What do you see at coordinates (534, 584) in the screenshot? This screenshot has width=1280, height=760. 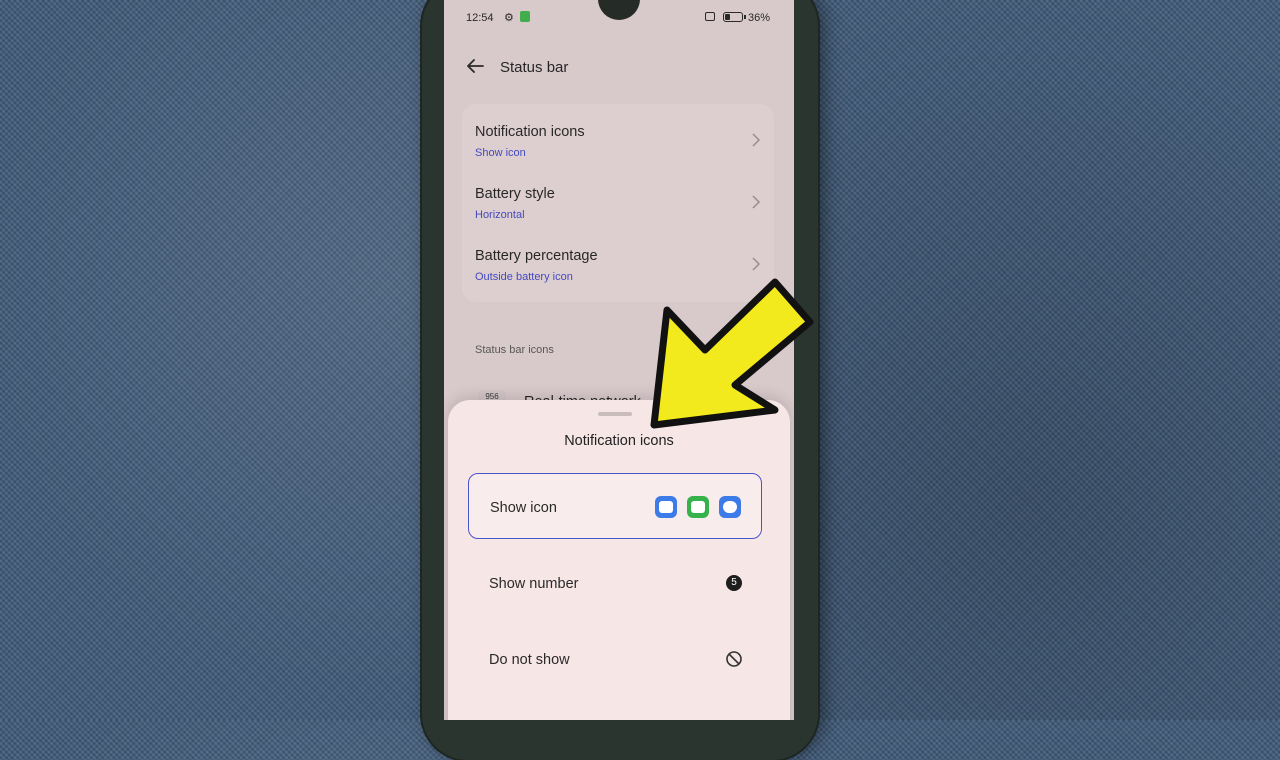 I see `option-label: Show number` at bounding box center [534, 584].